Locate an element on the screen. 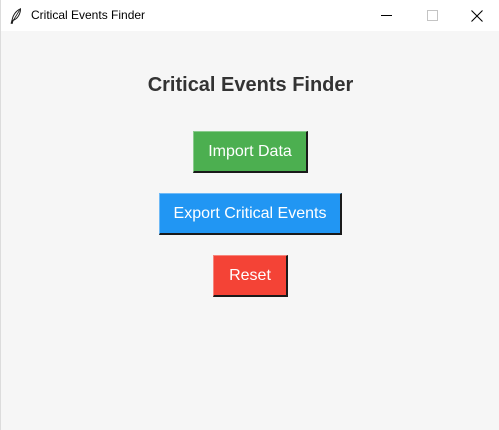  minimize-button is located at coordinates (386, 15).